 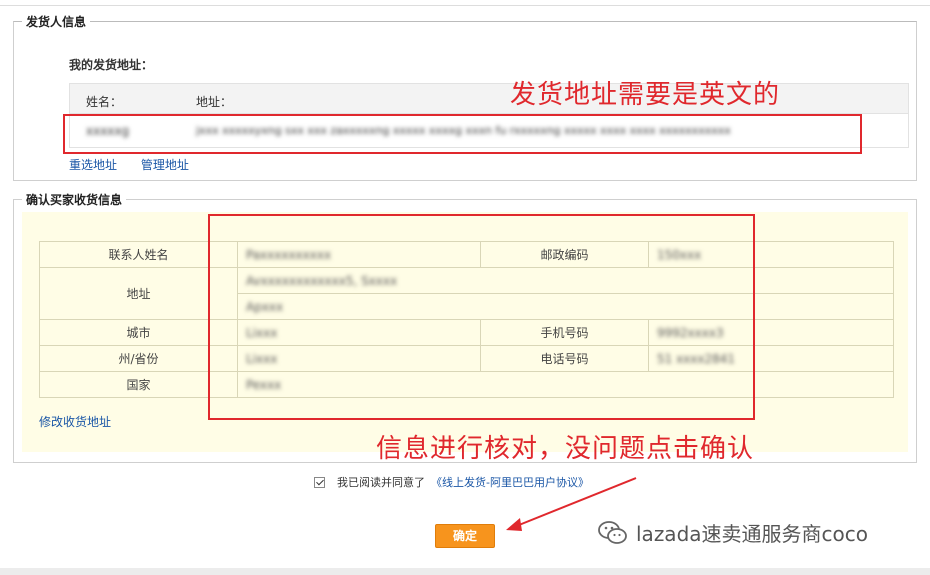 What do you see at coordinates (613, 533) in the screenshot?
I see `wechat-icon` at bounding box center [613, 533].